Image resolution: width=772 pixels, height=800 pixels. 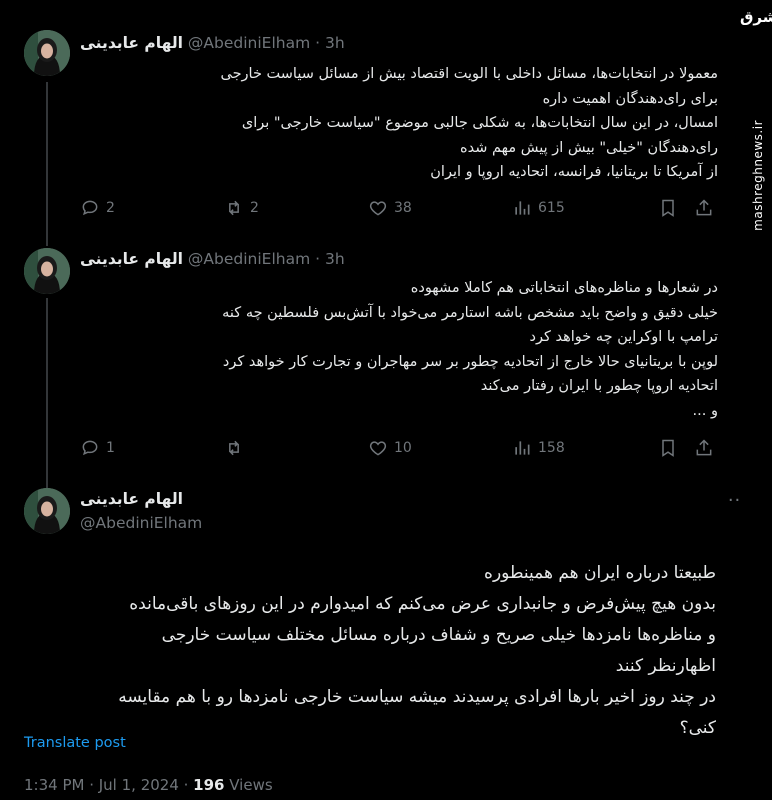 I want to click on tweet-text-line: برای رای‌دهندگان اهمیت داره, so click(x=630, y=98).